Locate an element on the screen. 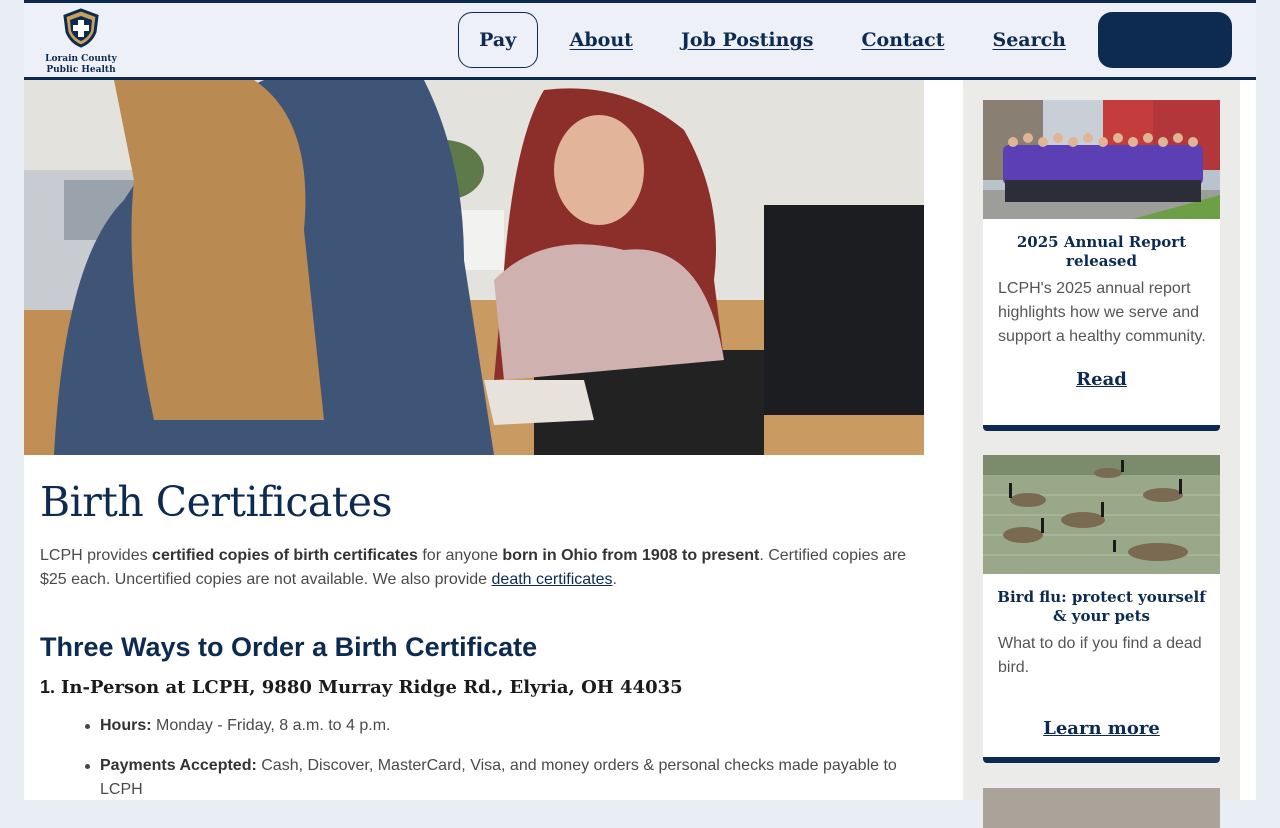 Image resolution: width=1280 pixels, height=828 pixels. logo-line-2: Public Health is located at coordinates (81, 70).